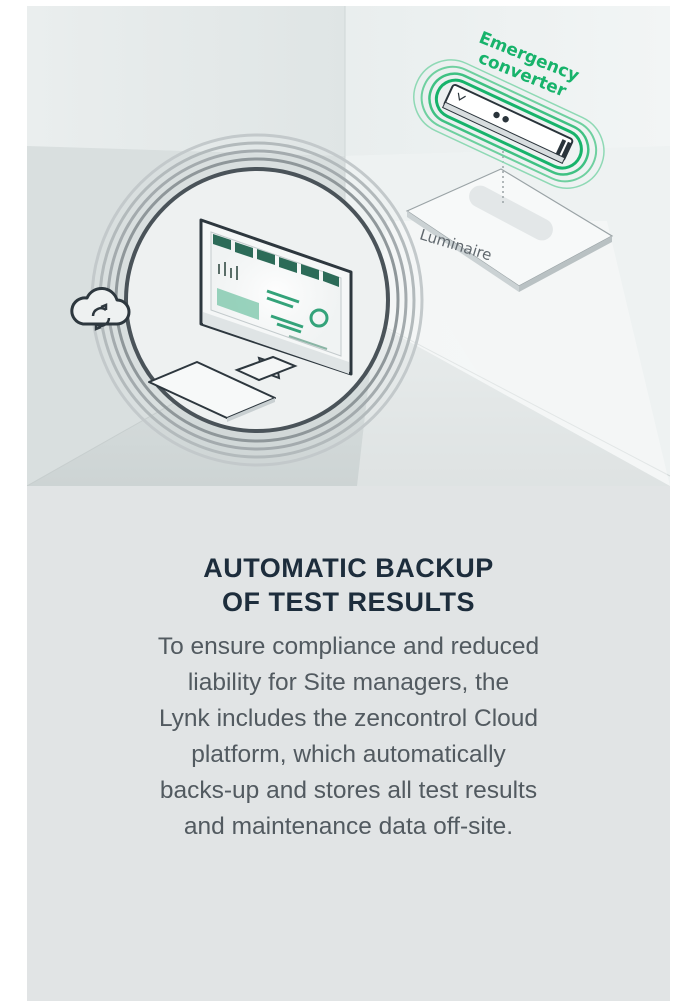 The height and width of the screenshot is (1007, 680). I want to click on feature-title-line2: OF TEST RESULTS, so click(348, 602).